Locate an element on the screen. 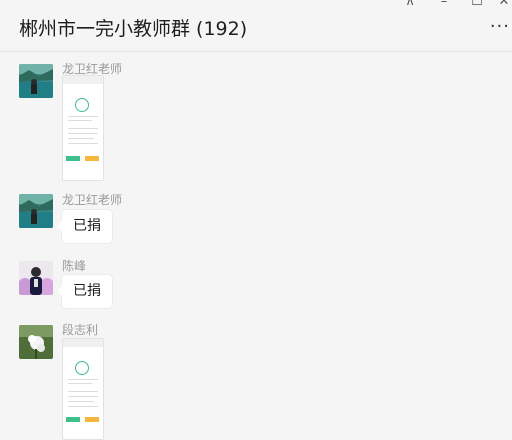 Image resolution: width=512 pixels, height=440 pixels. maximize-icon: ☐ is located at coordinates (477, 4).